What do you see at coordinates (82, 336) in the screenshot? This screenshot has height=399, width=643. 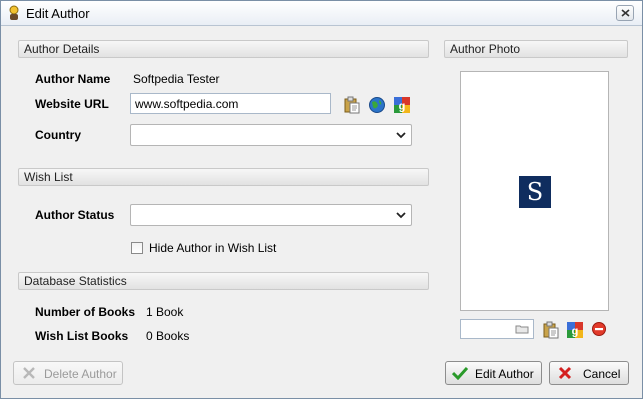 I see `wish-list-books-label: Wish List Books` at bounding box center [82, 336].